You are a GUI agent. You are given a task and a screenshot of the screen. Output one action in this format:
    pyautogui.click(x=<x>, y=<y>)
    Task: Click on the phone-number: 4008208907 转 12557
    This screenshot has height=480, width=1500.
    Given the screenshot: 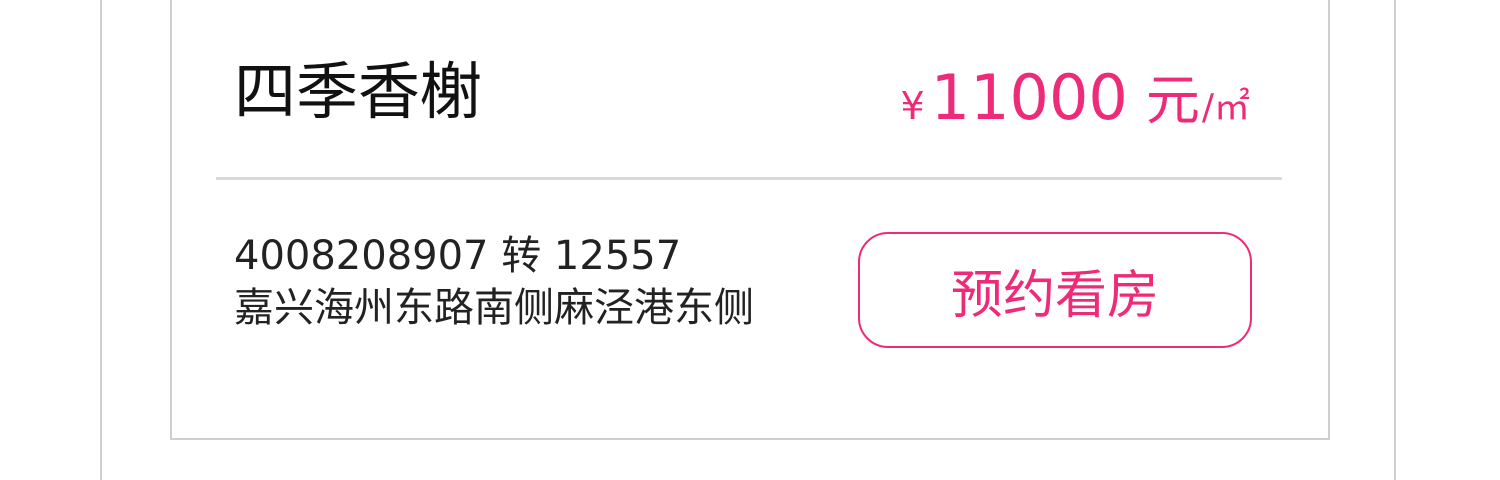 What is the action you would take?
    pyautogui.click(x=458, y=256)
    